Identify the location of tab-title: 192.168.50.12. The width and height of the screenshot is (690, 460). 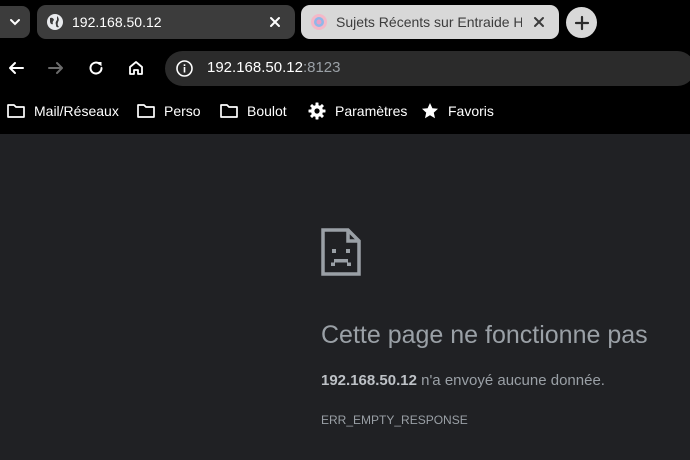
(117, 22).